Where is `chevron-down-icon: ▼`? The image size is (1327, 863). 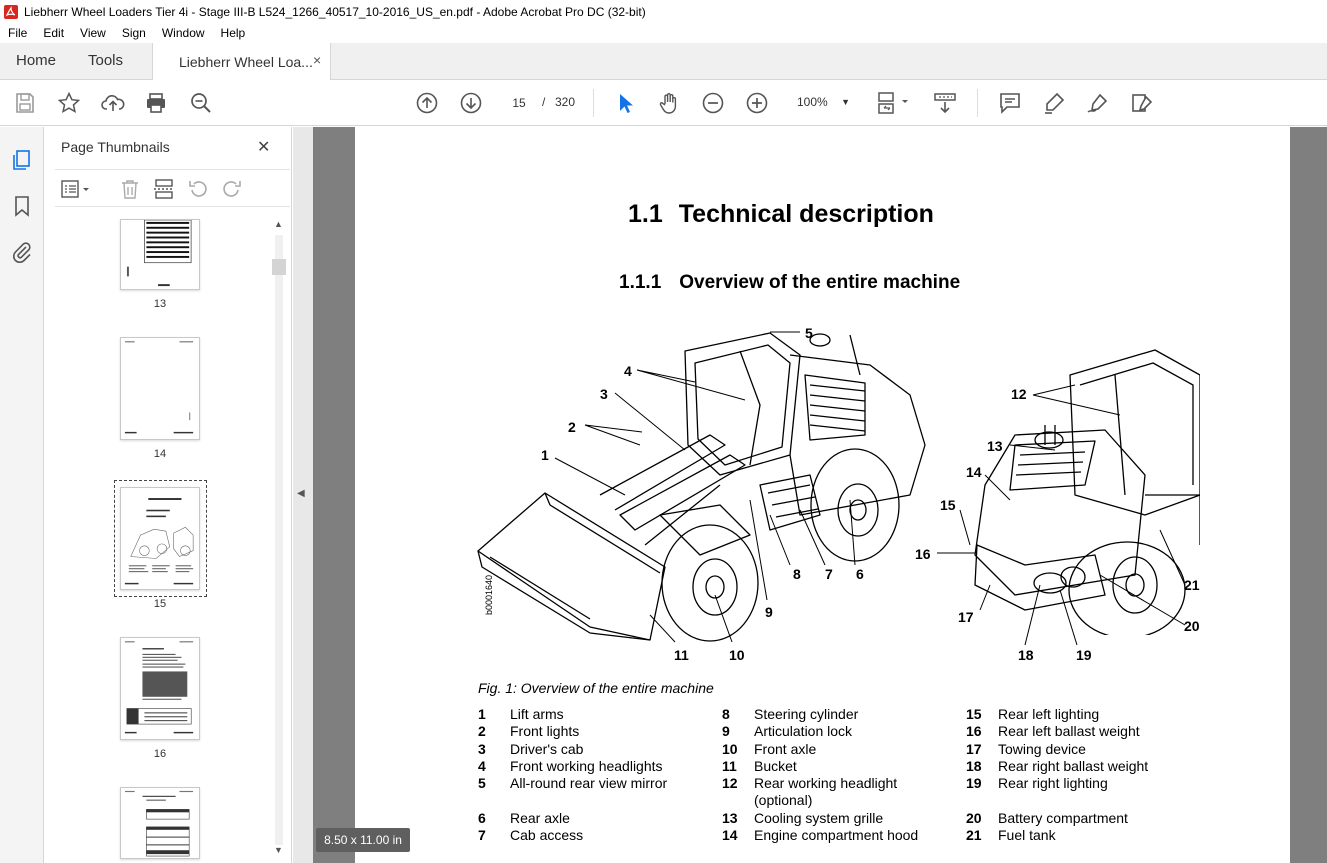 chevron-down-icon: ▼ is located at coordinates (845, 102).